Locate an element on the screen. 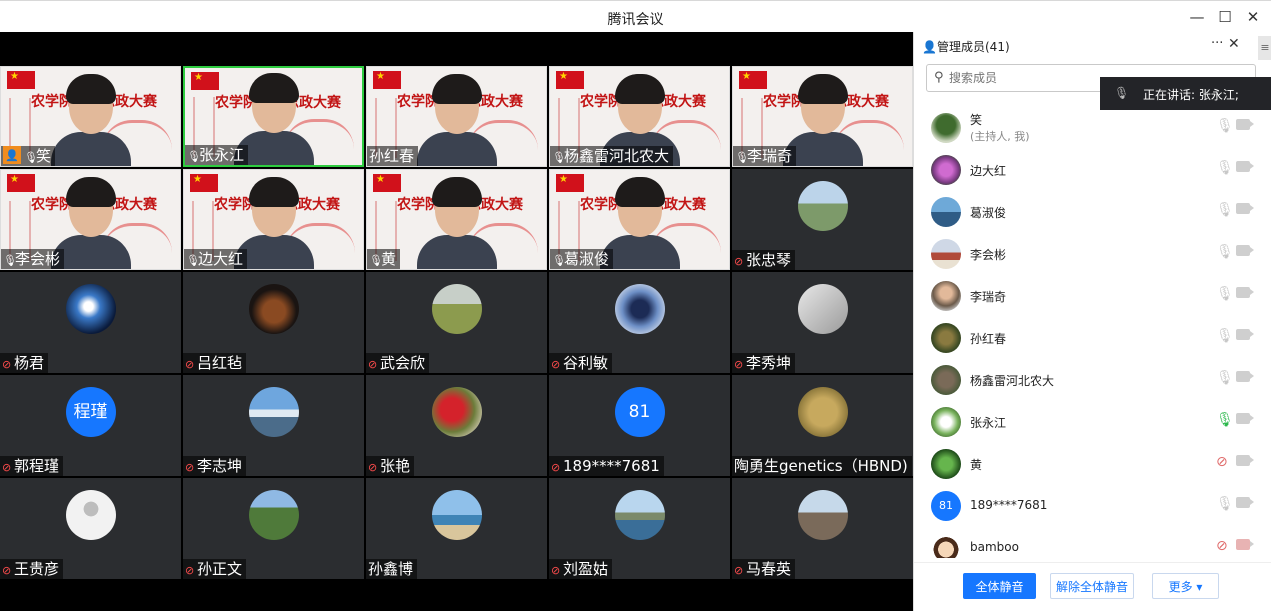  member-name: 笑 is located at coordinates (976, 120).